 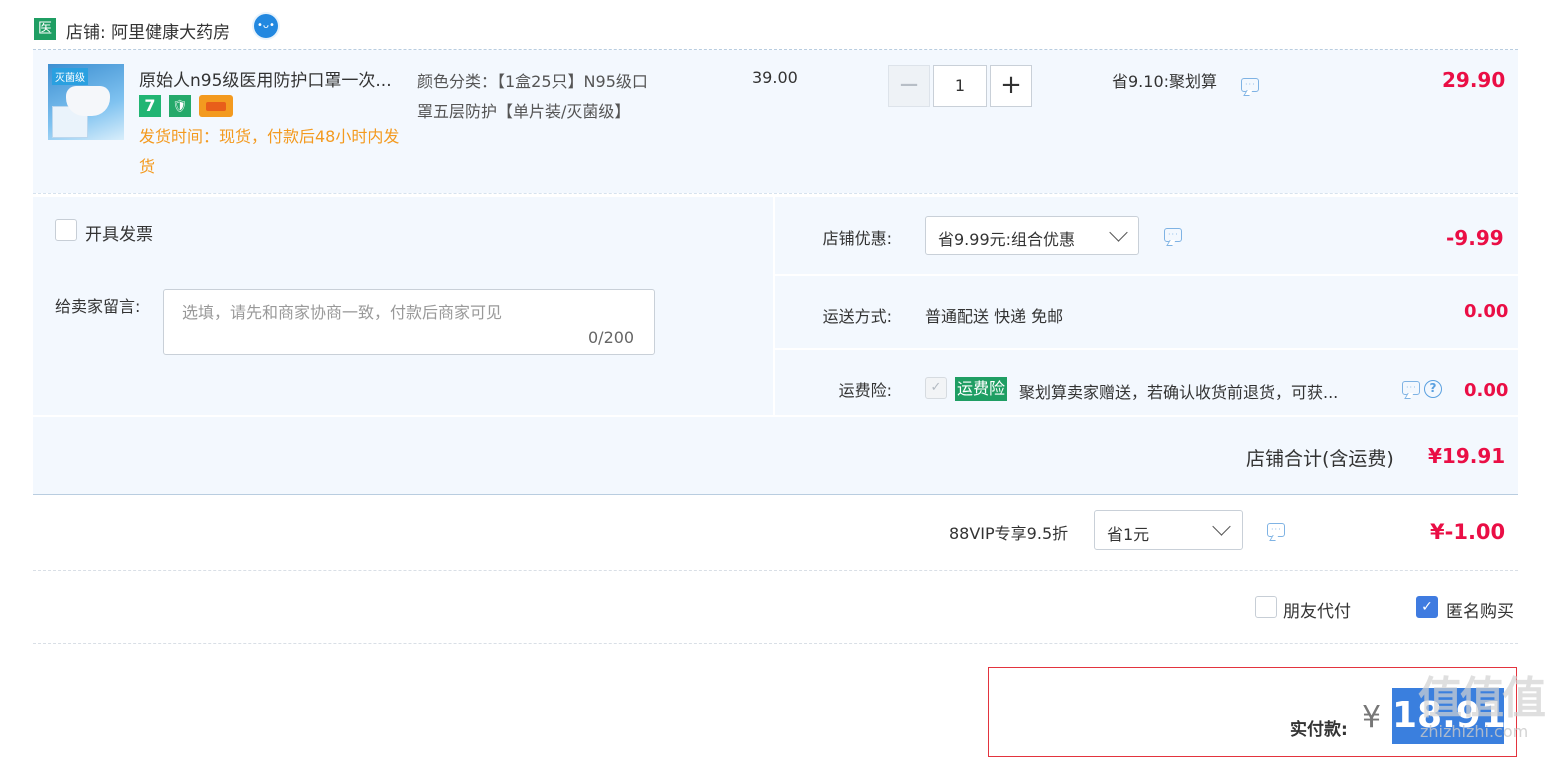 I want to click on insurance-amount: 0.00, so click(x=1486, y=390).